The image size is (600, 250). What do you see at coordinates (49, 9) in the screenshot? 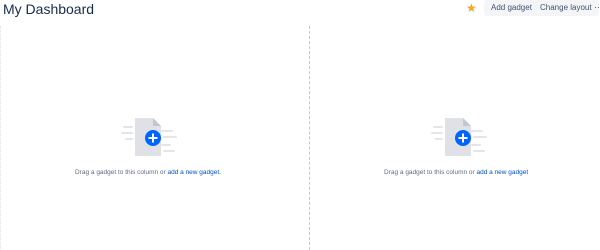
I see `page-title: My Dashboard` at bounding box center [49, 9].